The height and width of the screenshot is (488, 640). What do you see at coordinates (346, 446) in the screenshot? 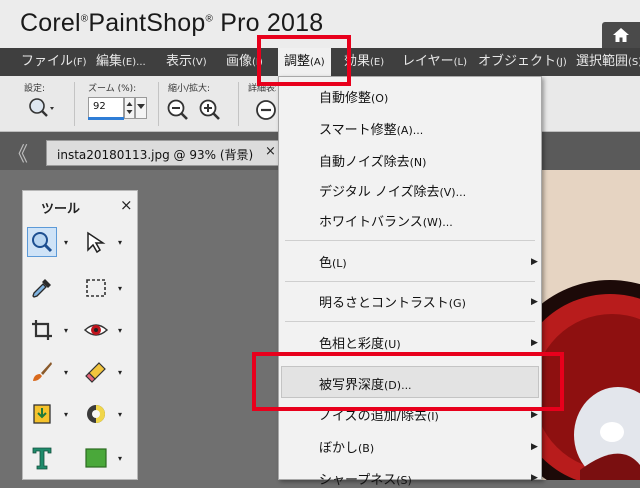
I see `menu-item-blur: ぼかし(B)` at bounding box center [346, 446].